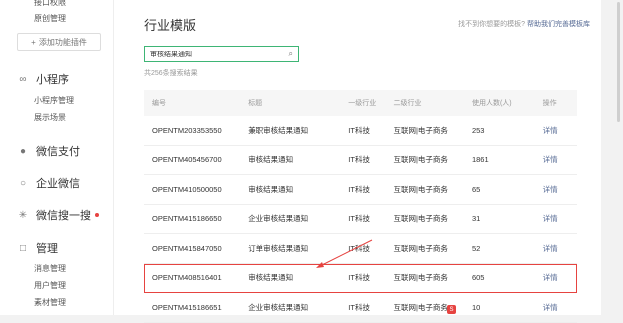 The width and height of the screenshot is (623, 323). Describe the element at coordinates (491, 103) in the screenshot. I see `column-header-users: 使用人数(人)` at that location.